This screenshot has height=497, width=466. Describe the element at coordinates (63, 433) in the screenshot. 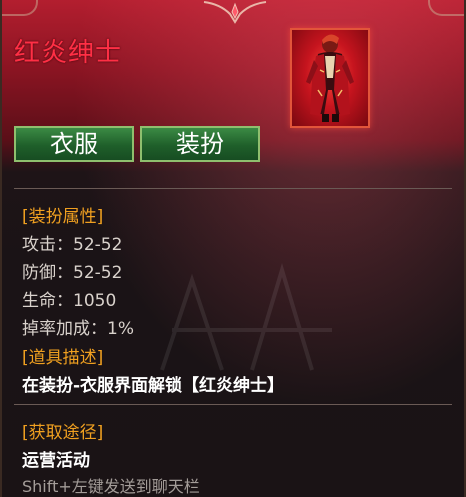

I see `acquire-heading: [获取途径]` at that location.